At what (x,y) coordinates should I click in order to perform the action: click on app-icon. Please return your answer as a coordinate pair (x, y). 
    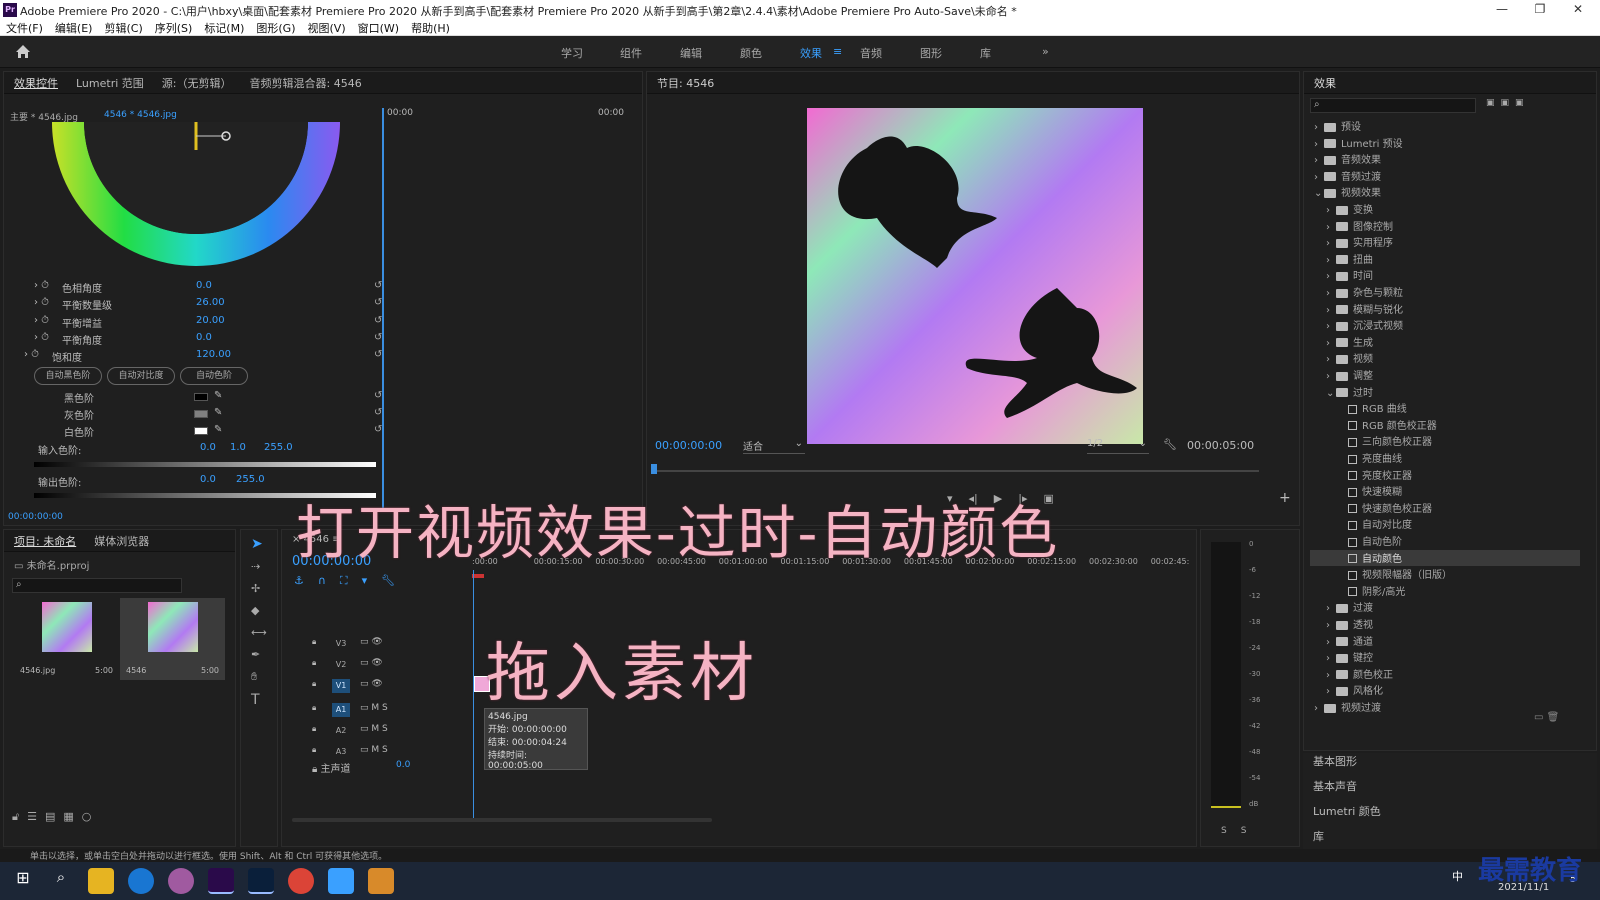
    Looking at the image, I should click on (381, 881).